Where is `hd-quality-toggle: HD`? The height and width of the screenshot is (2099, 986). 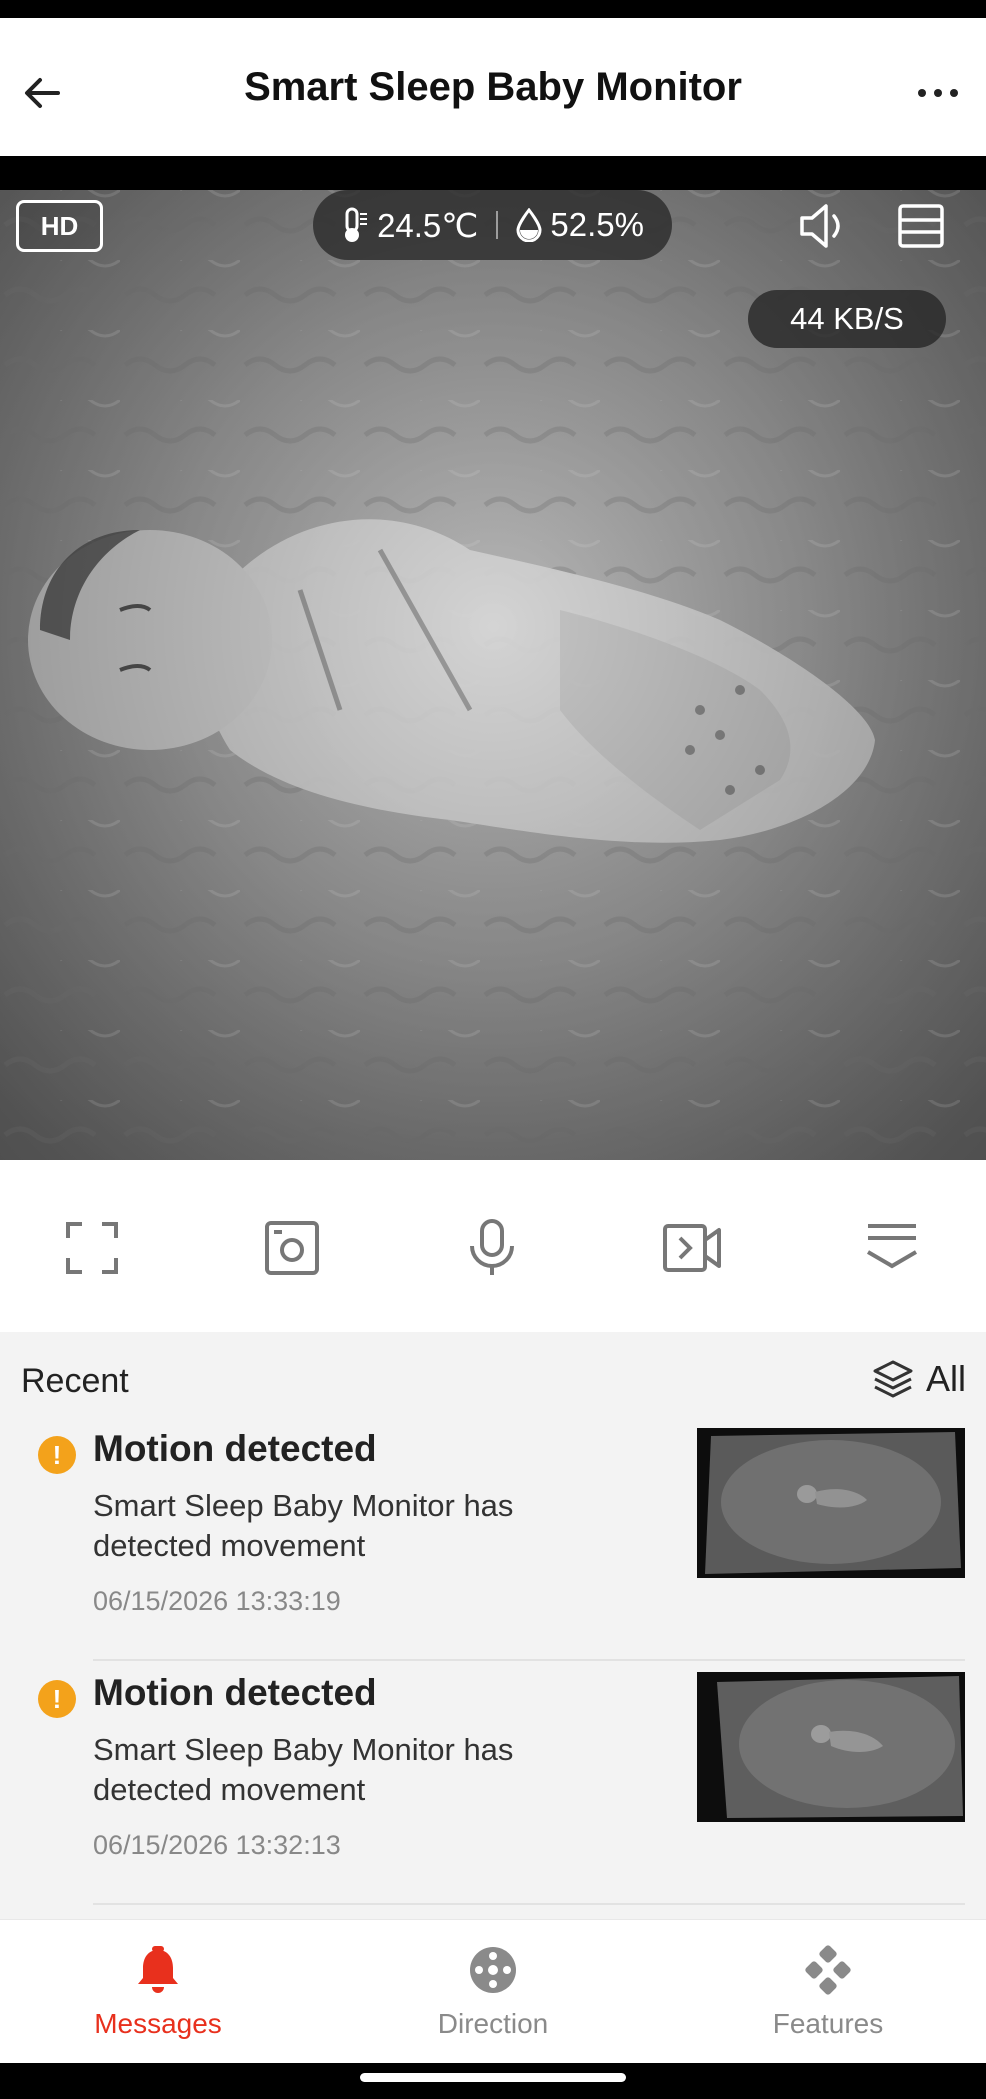
hd-quality-toggle: HD is located at coordinates (59, 226).